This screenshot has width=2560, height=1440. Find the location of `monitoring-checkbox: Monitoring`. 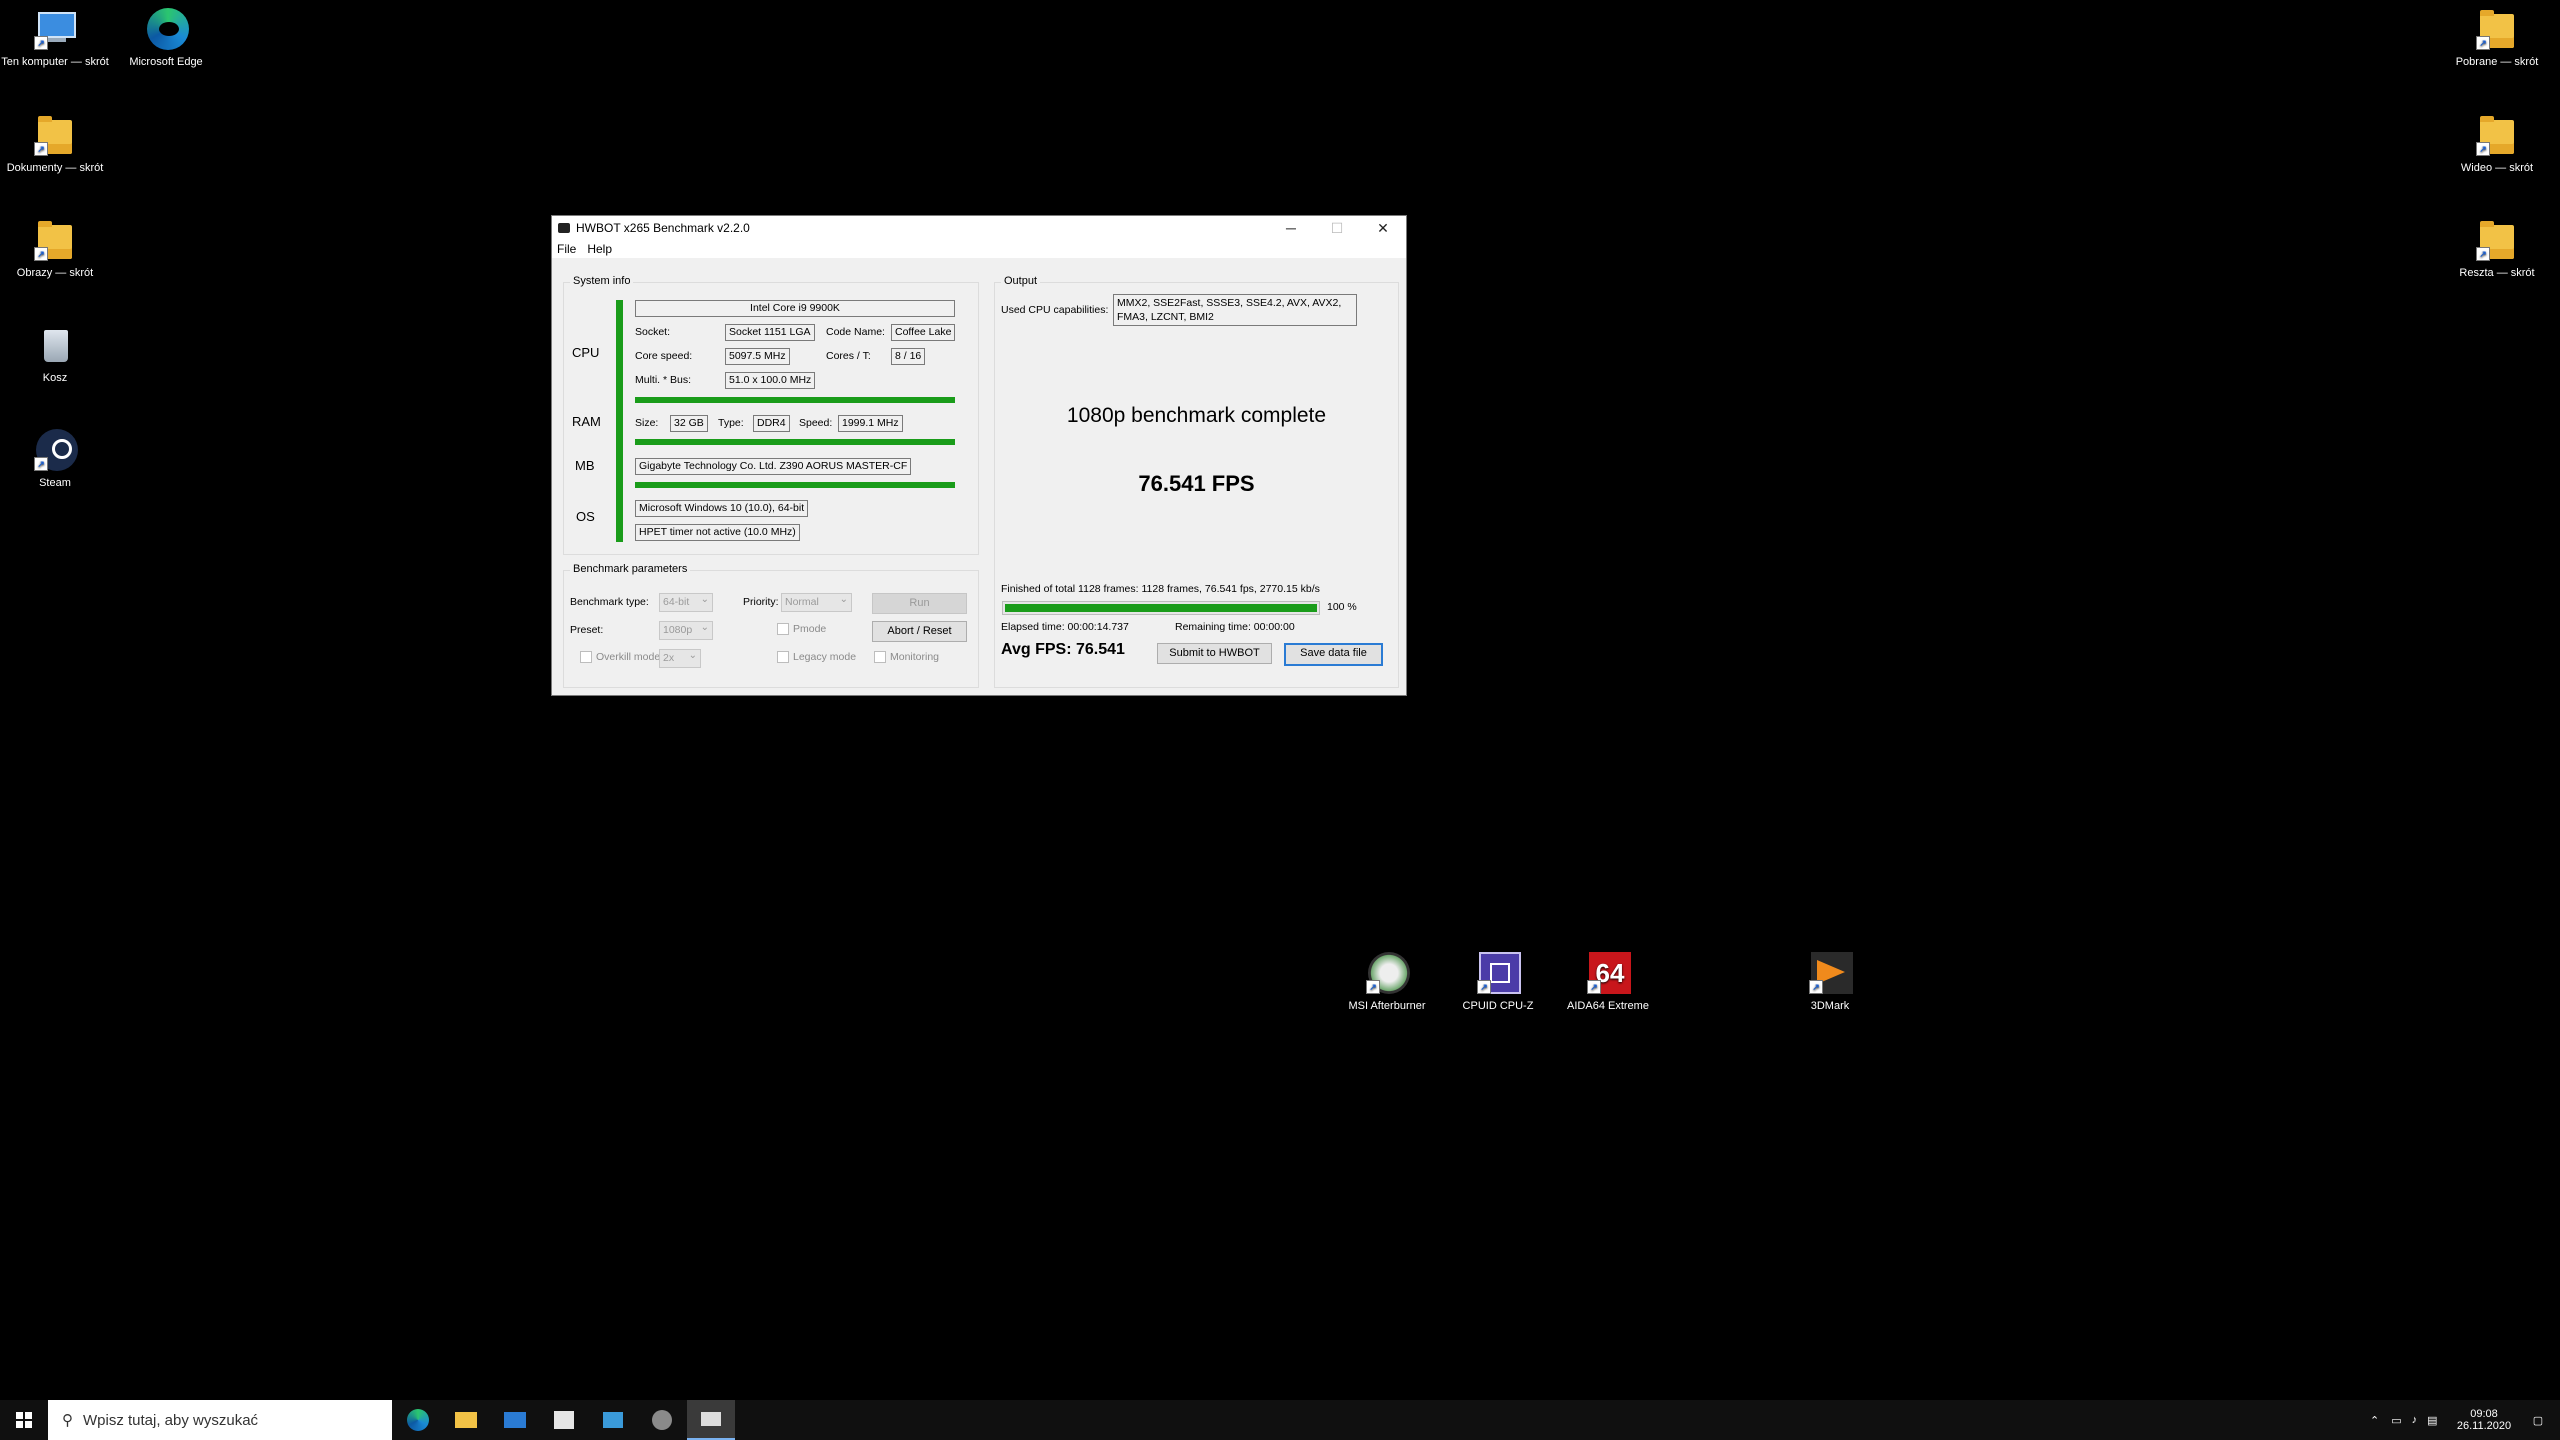

monitoring-checkbox: Monitoring is located at coordinates (906, 657).